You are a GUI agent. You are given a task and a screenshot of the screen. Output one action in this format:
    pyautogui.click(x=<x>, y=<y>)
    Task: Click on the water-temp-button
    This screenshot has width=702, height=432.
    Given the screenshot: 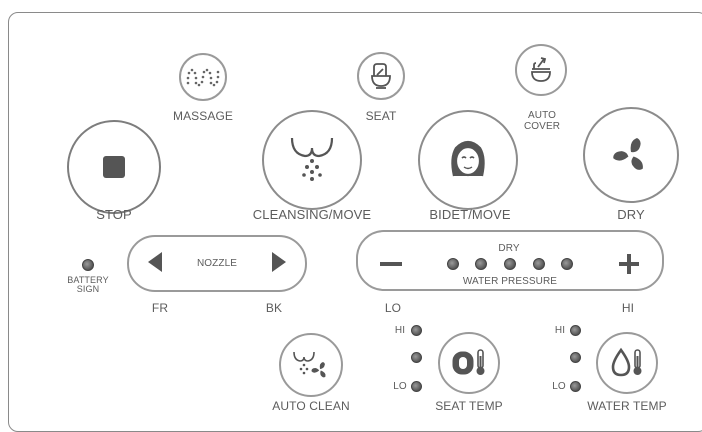 What is the action you would take?
    pyautogui.click(x=627, y=363)
    